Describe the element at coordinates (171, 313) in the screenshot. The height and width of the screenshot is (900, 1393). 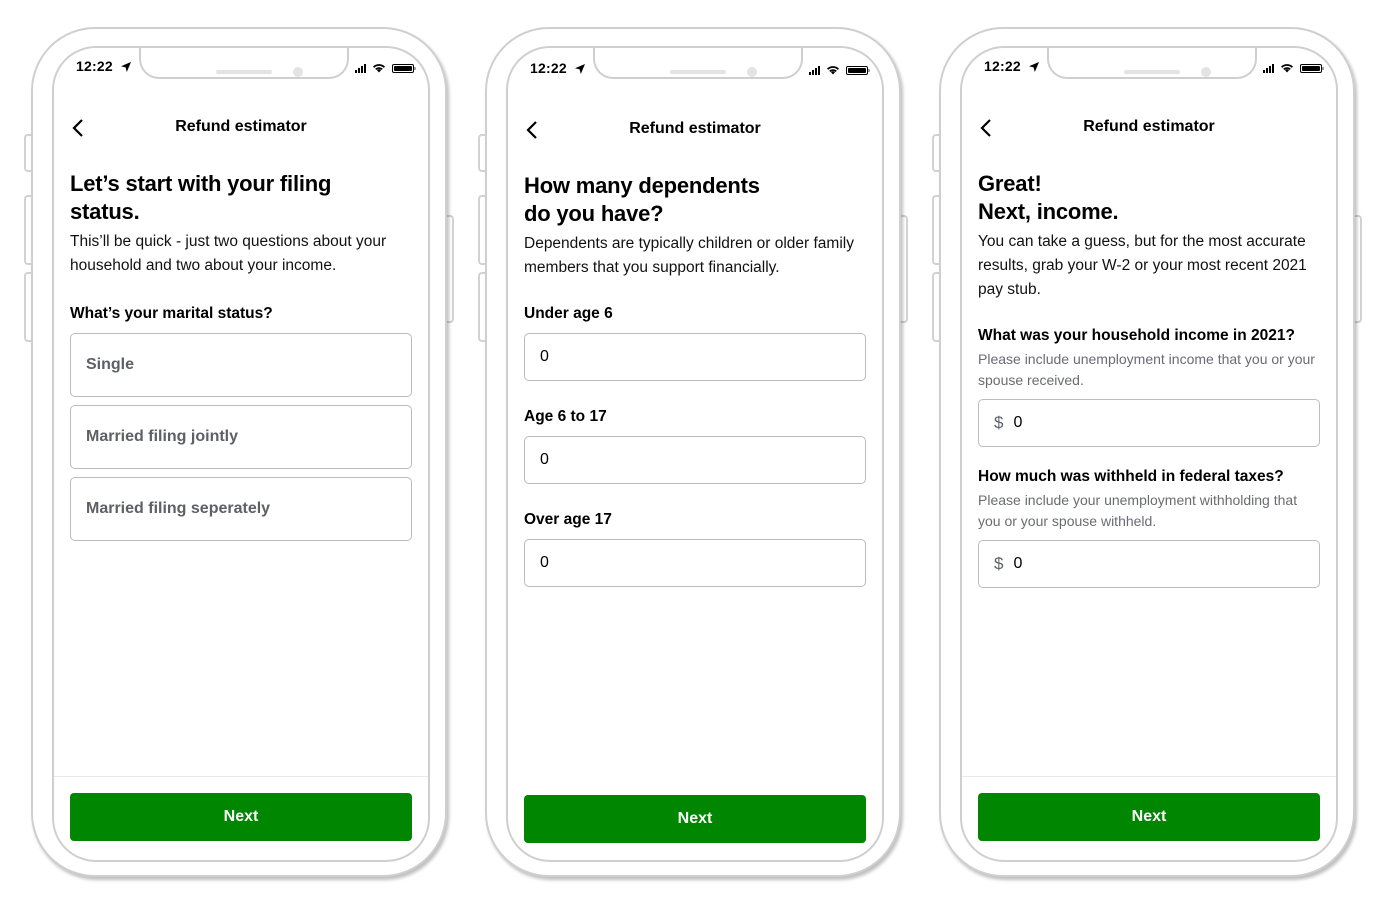
I see `marital-status-label: What’s your marital status?` at that location.